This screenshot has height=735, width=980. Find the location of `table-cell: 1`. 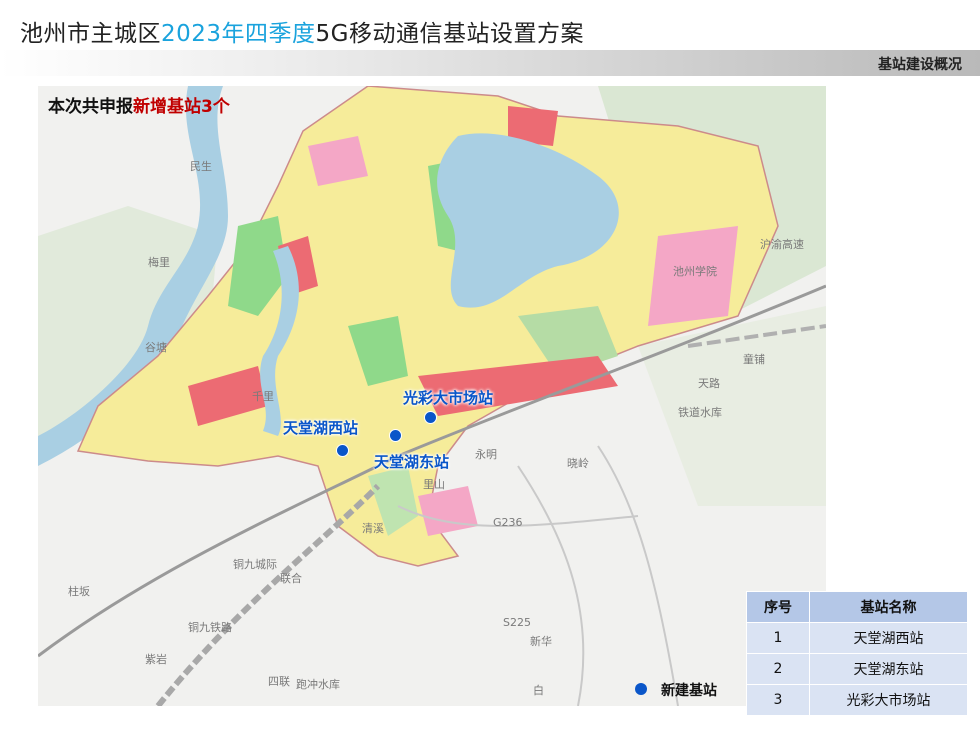

table-cell: 1 is located at coordinates (778, 638).